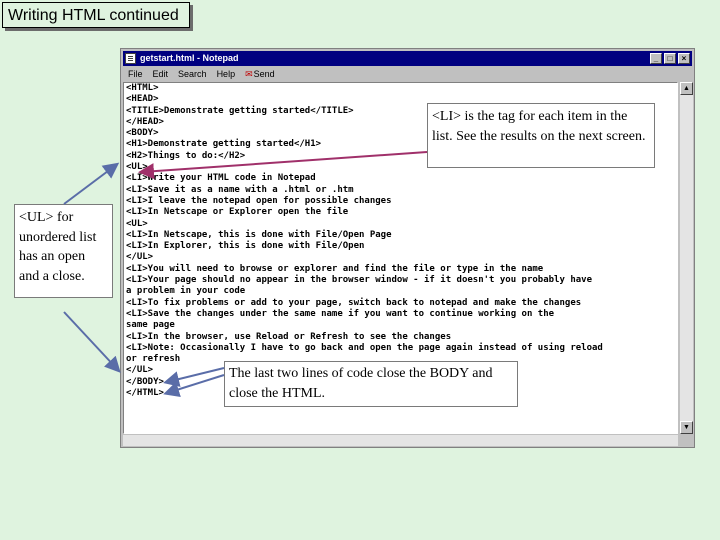 Image resolution: width=720 pixels, height=540 pixels. I want to click on ul-close-arrow, so click(92, 342).